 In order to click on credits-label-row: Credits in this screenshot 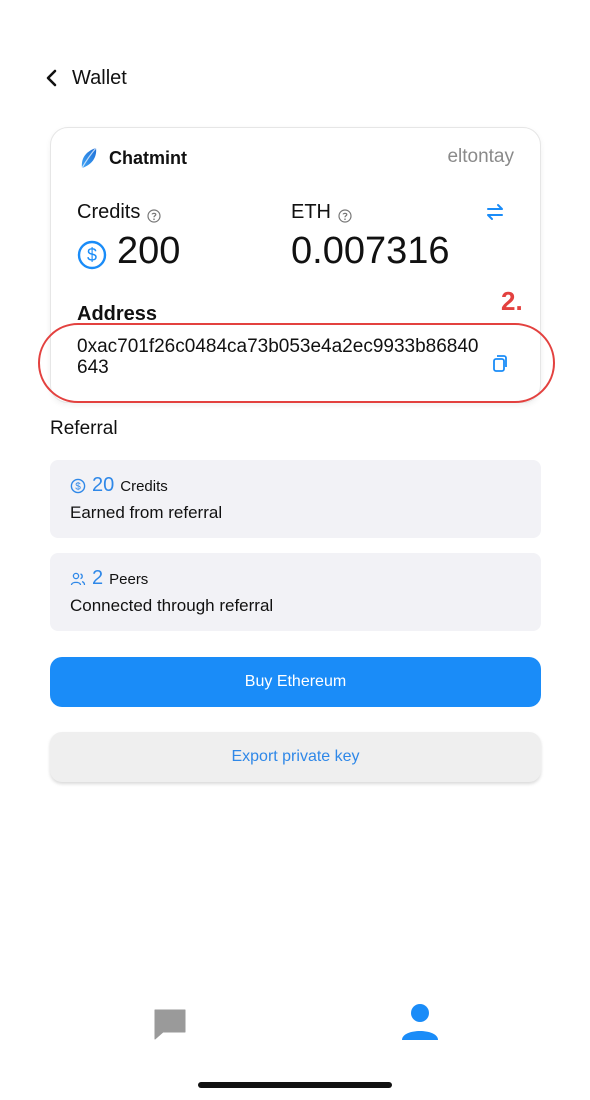, I will do `click(128, 212)`.